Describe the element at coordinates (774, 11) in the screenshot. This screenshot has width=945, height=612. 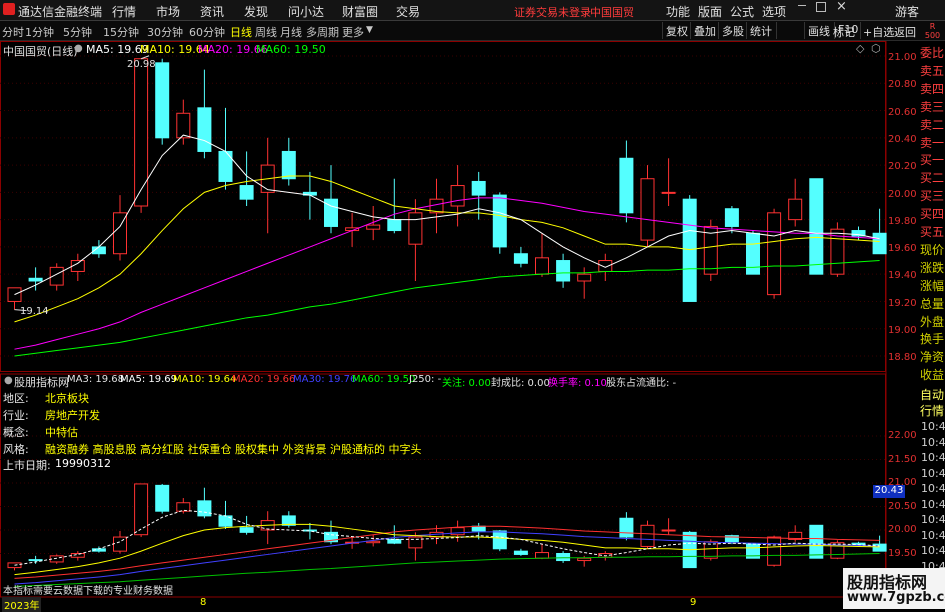
I see `menu-xuanxiang: 选项` at that location.